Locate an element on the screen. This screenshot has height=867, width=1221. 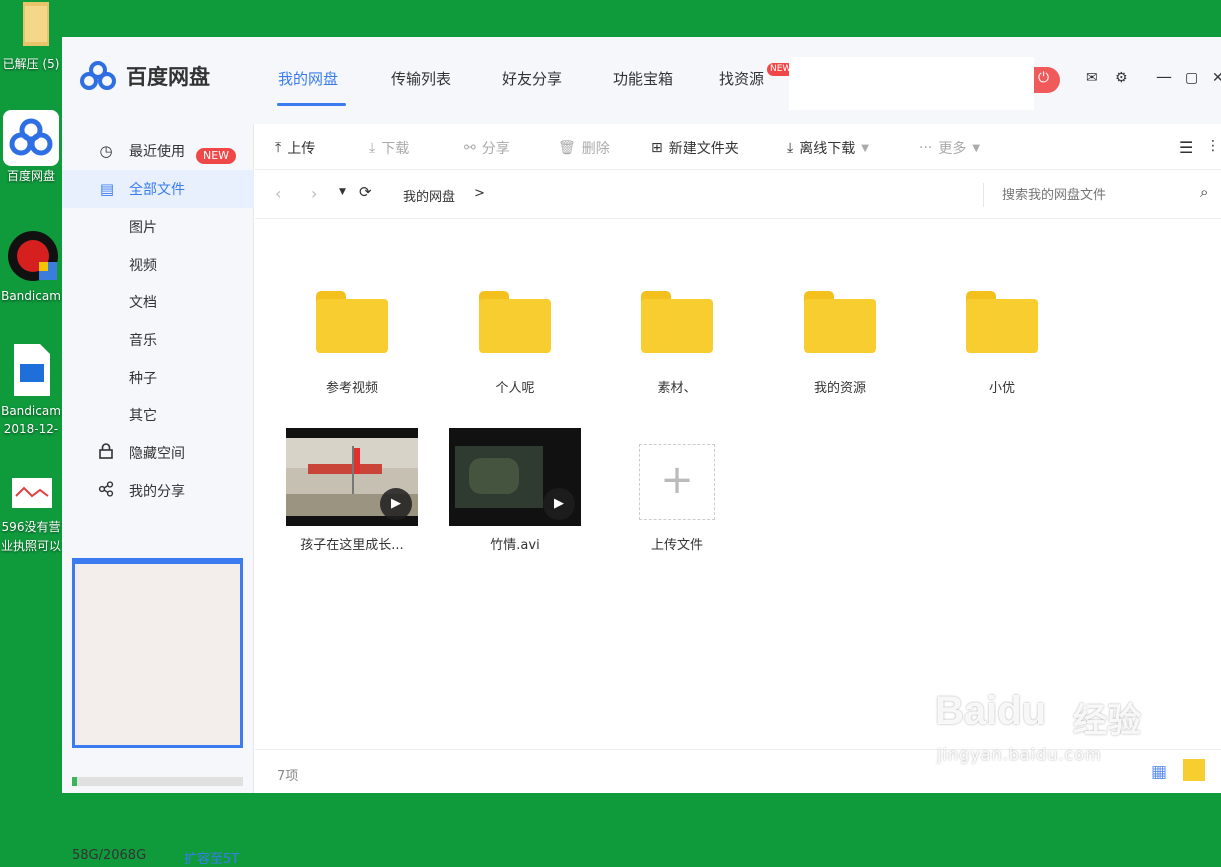
video-name: 竹情.avi is located at coordinates (515, 545).